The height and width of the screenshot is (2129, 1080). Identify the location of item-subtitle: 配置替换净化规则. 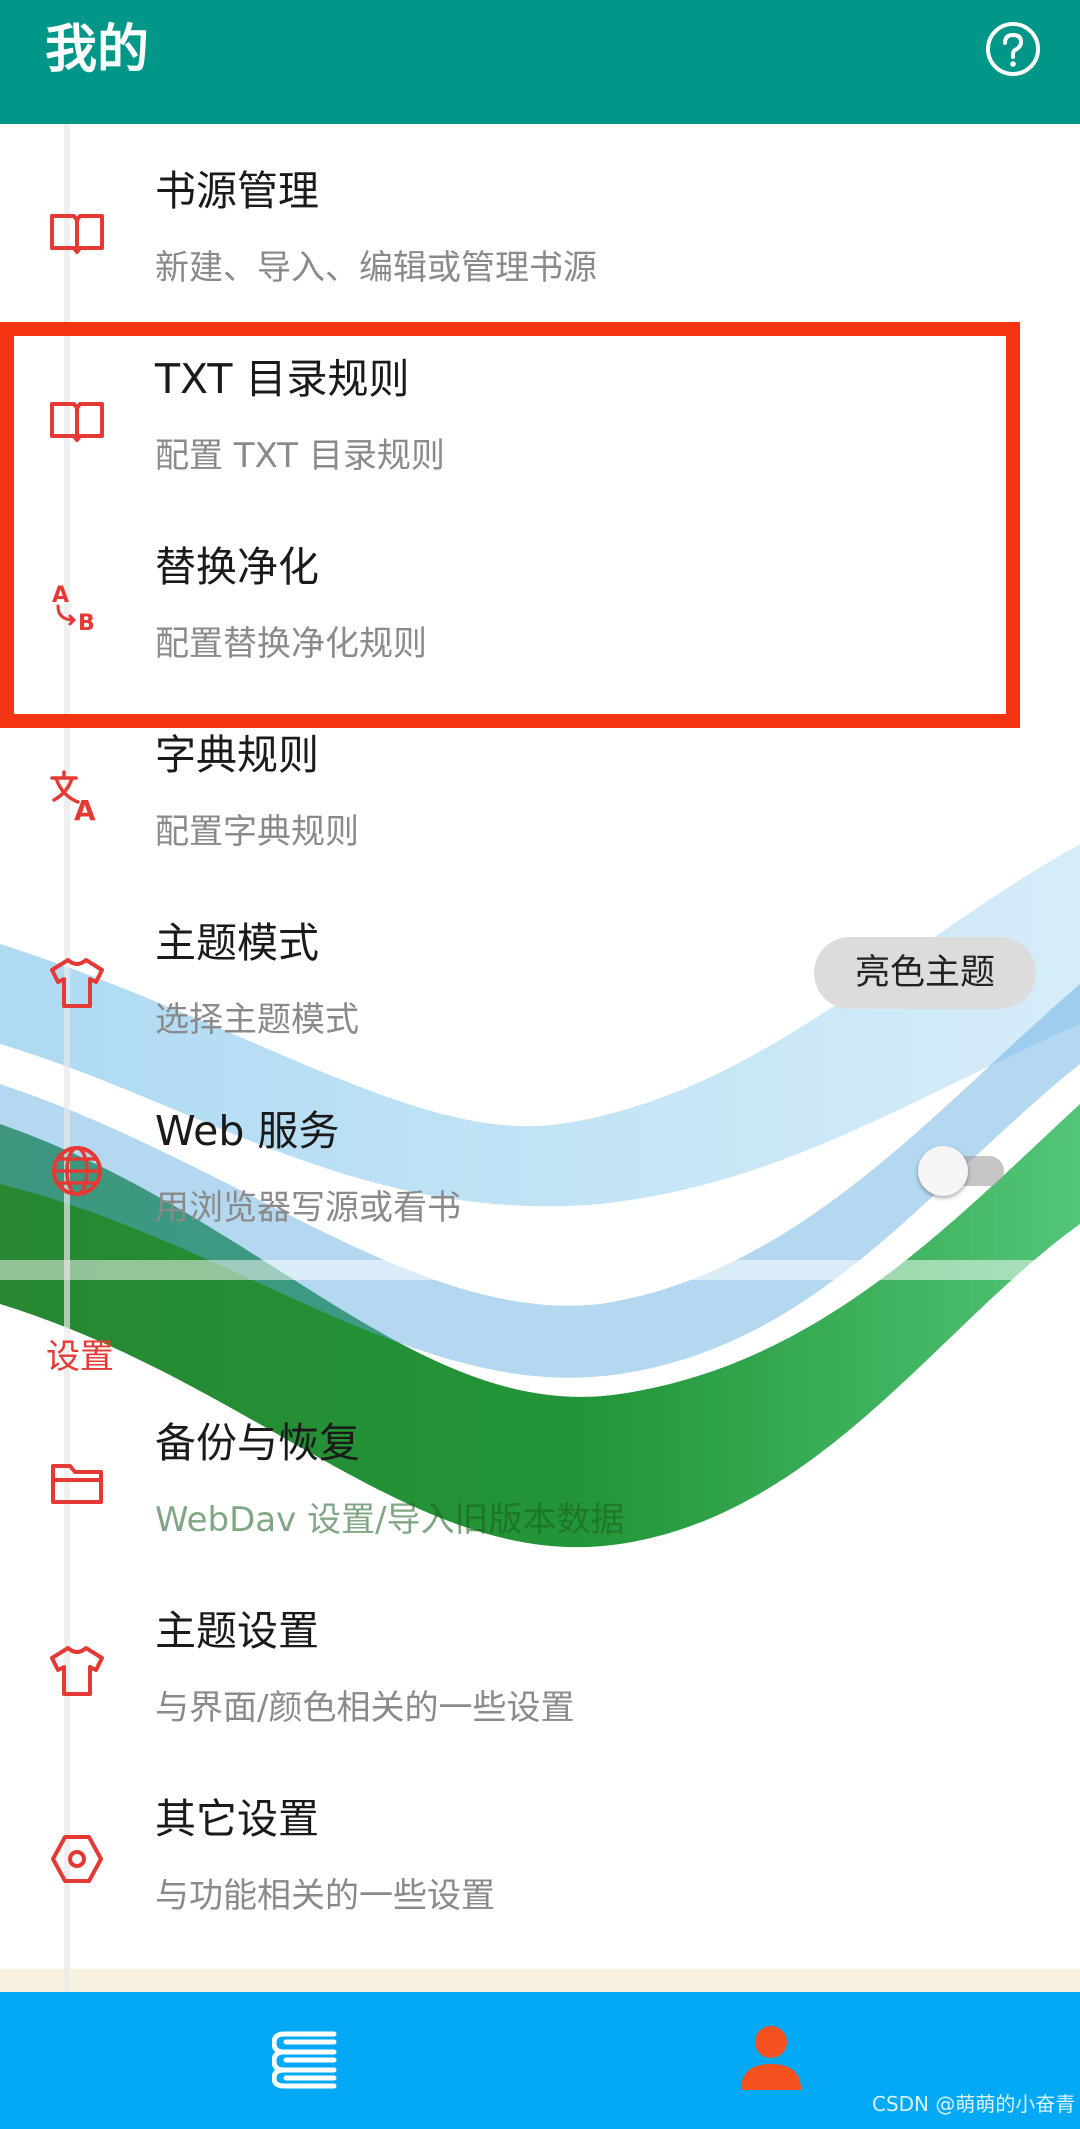
(291, 644).